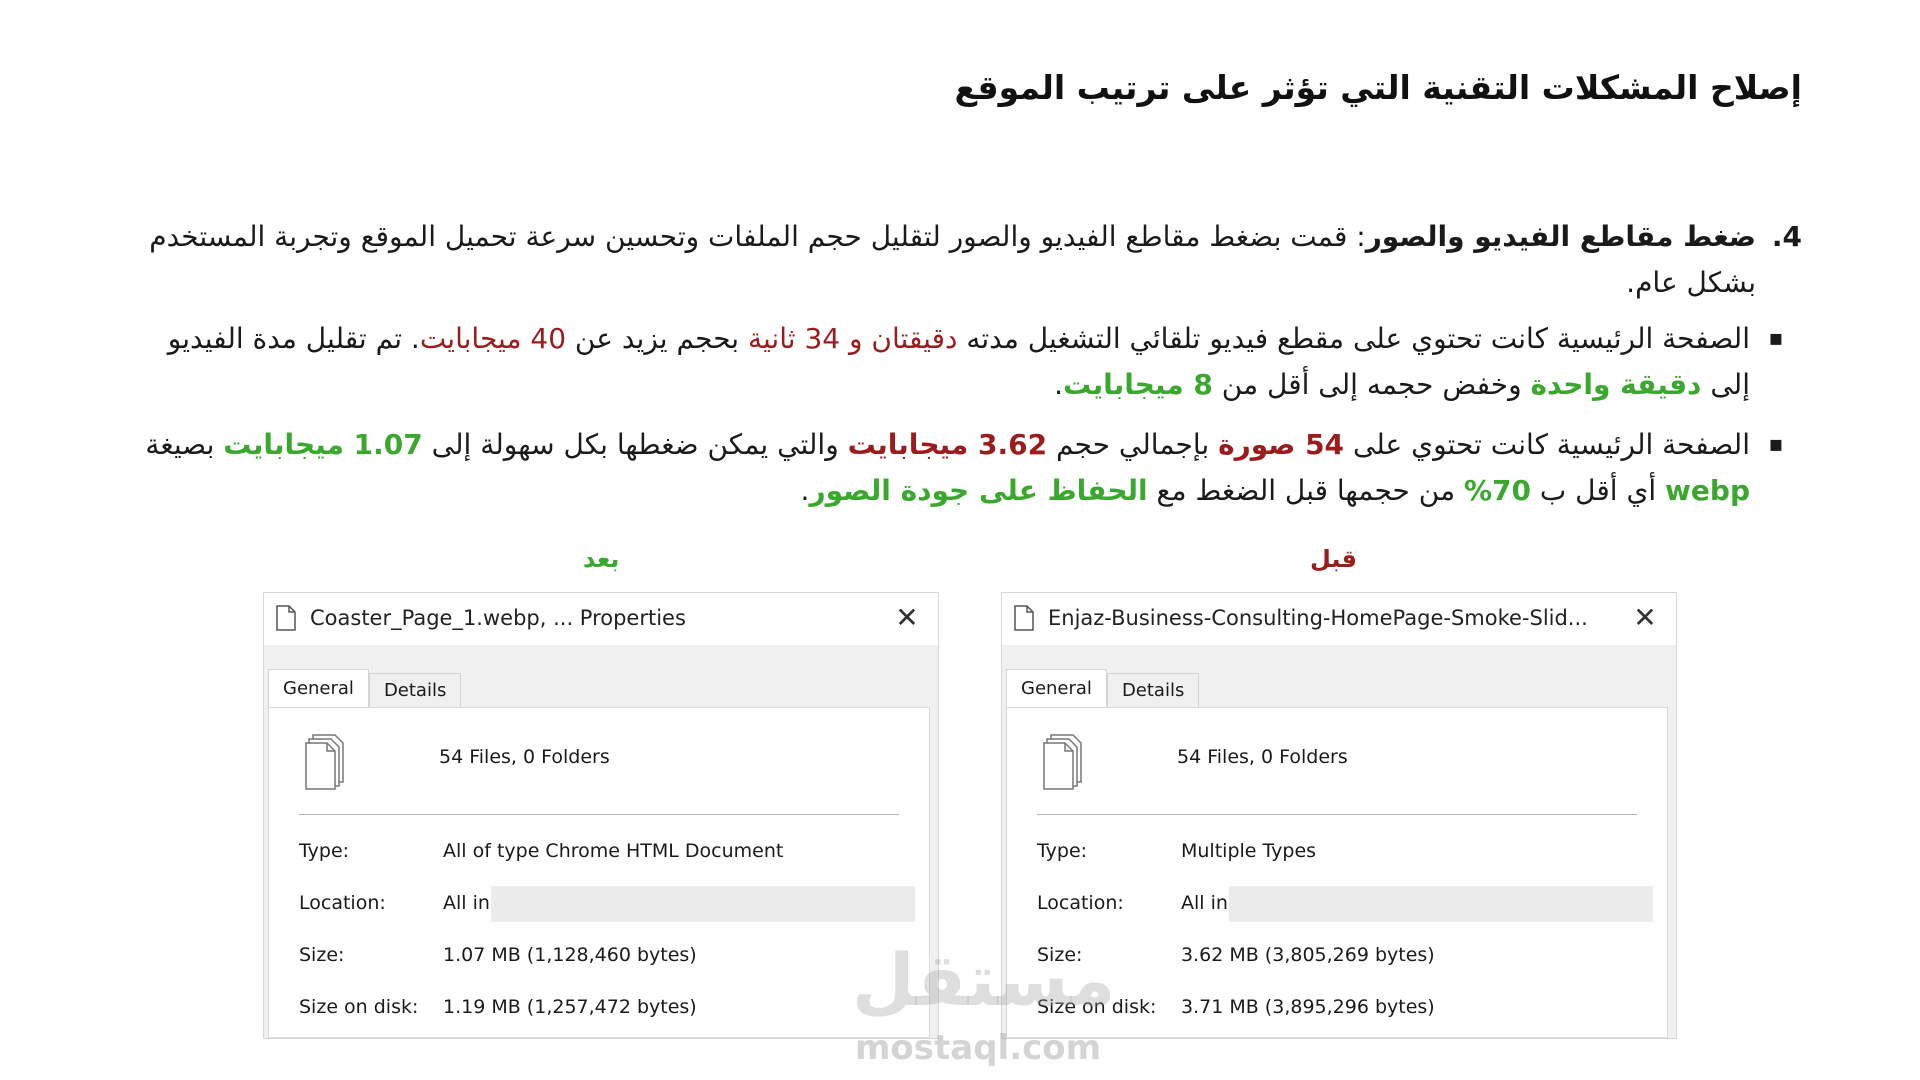 Image resolution: width=1920 pixels, height=1080 pixels. I want to click on caption-after: بعد, so click(601, 559).